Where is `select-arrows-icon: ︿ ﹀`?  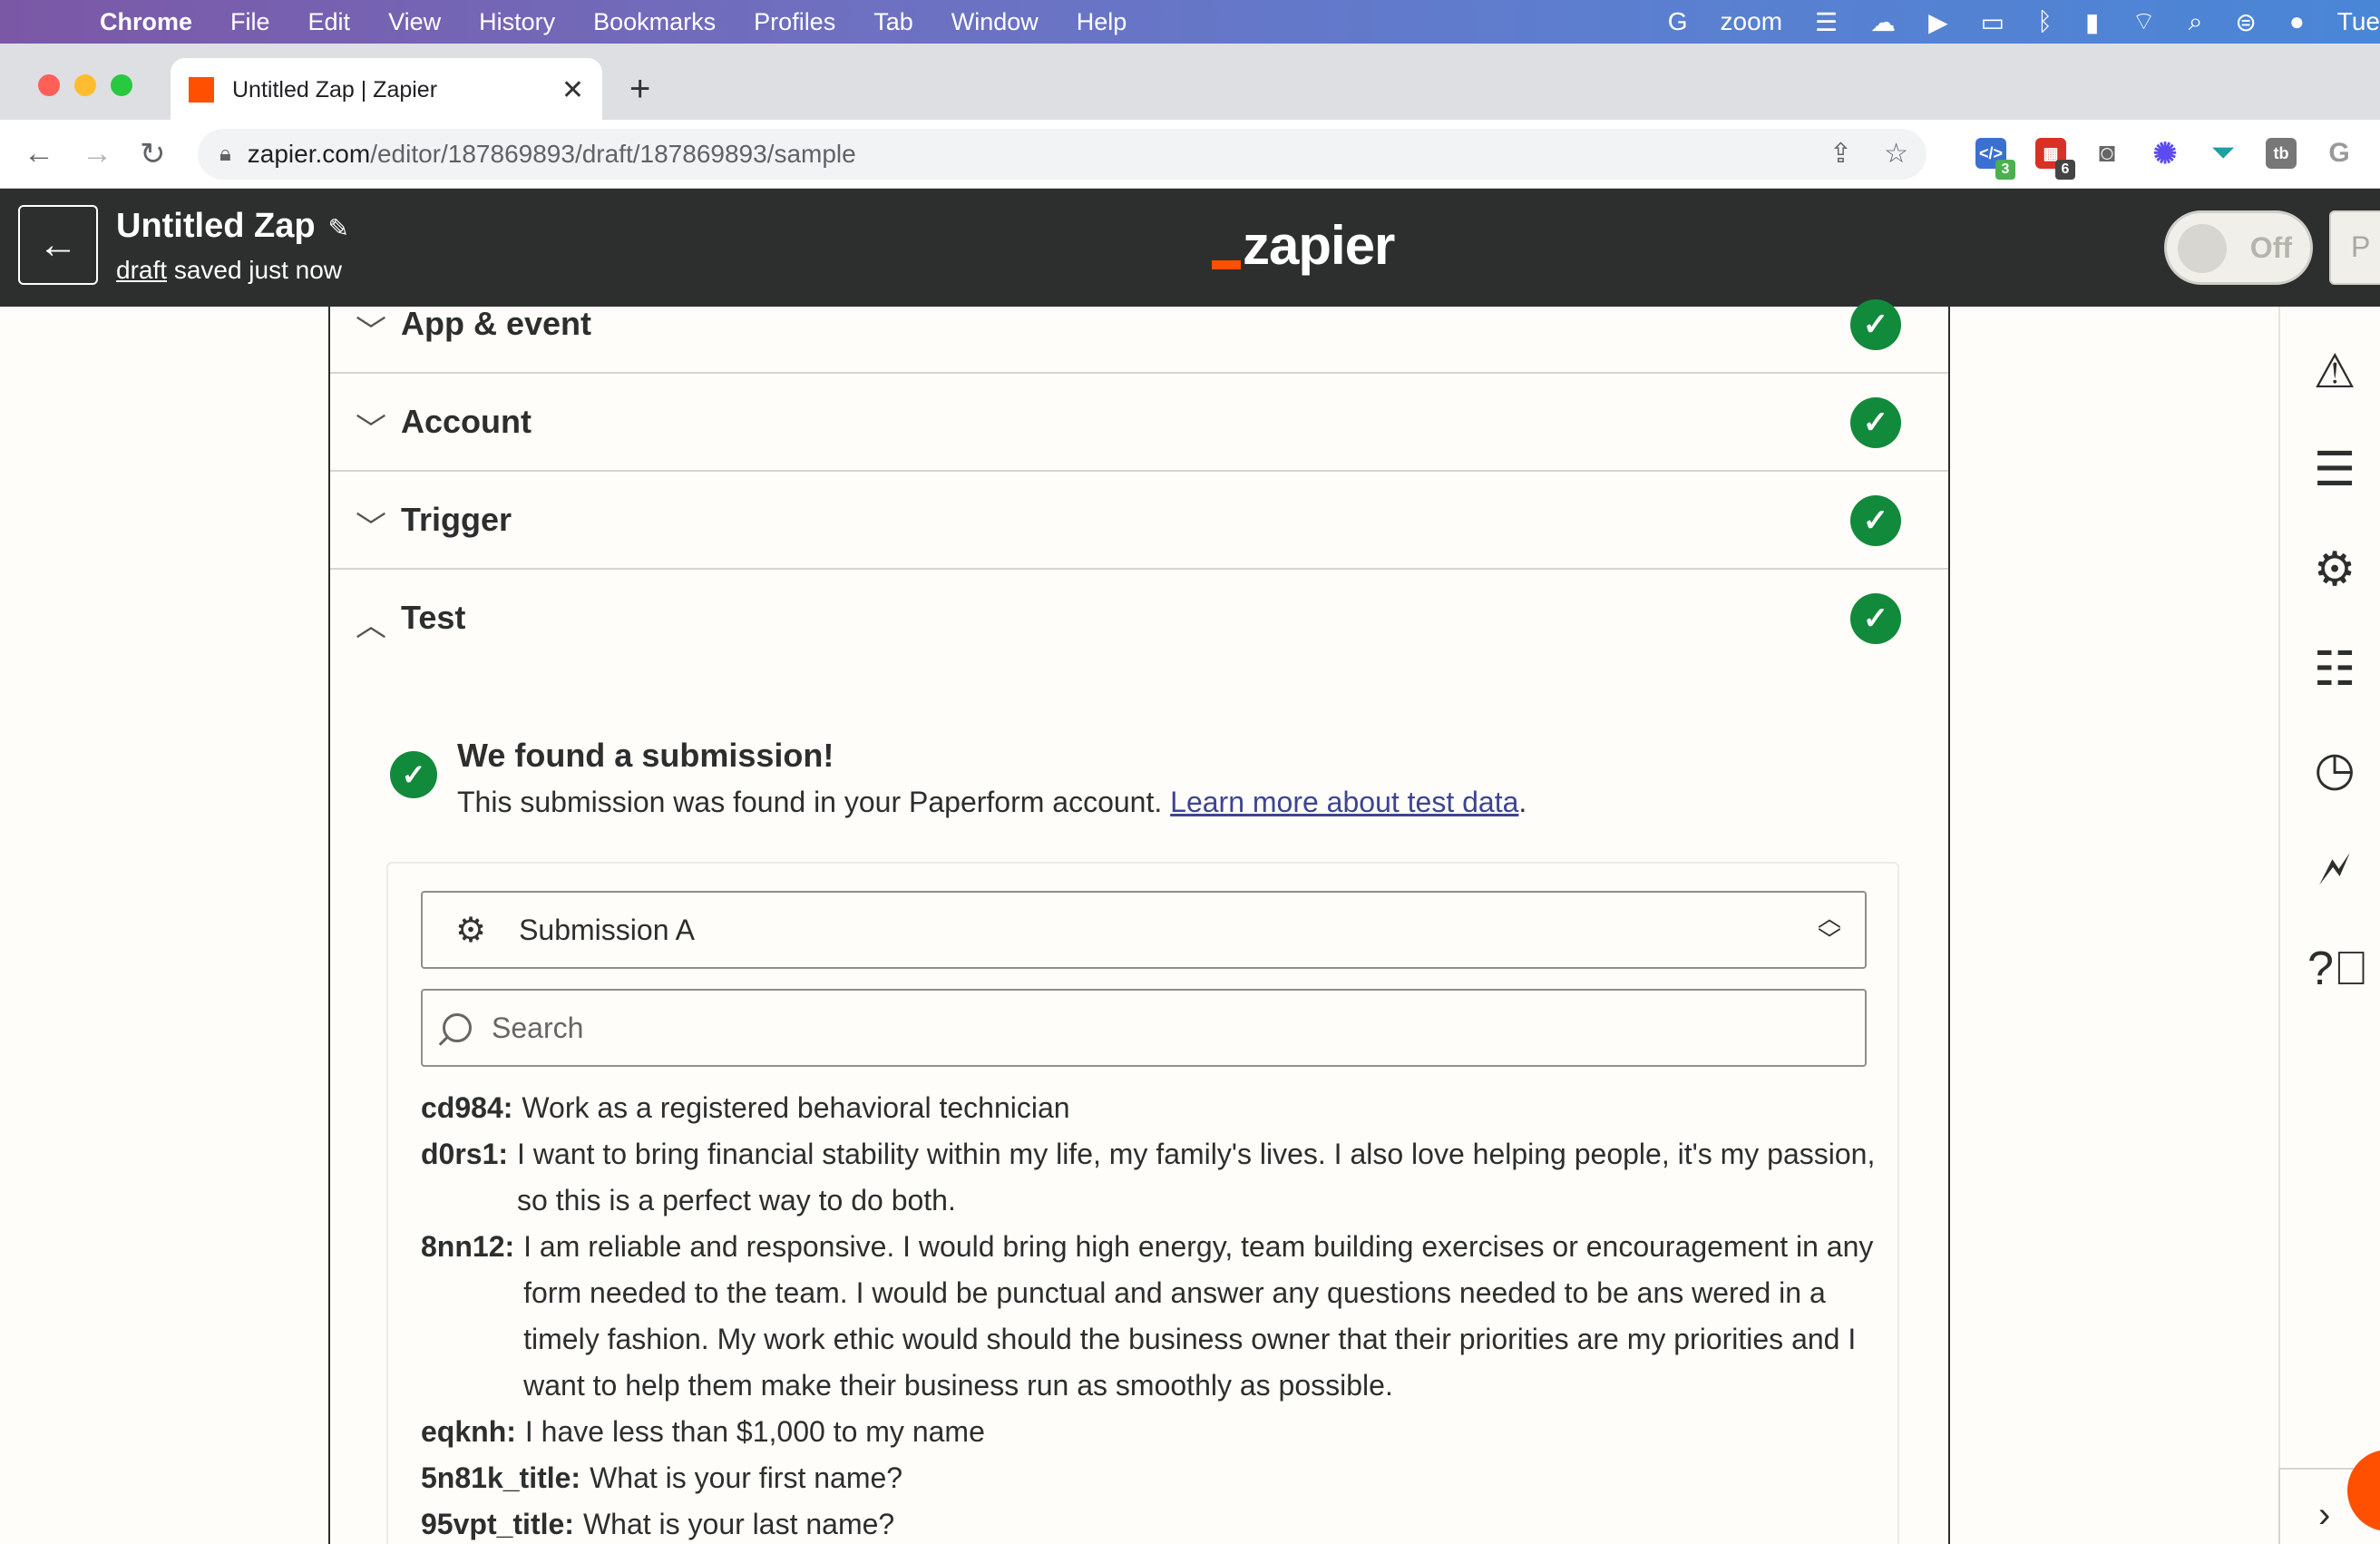
select-arrows-icon: ︿ ﹀ is located at coordinates (1829, 928).